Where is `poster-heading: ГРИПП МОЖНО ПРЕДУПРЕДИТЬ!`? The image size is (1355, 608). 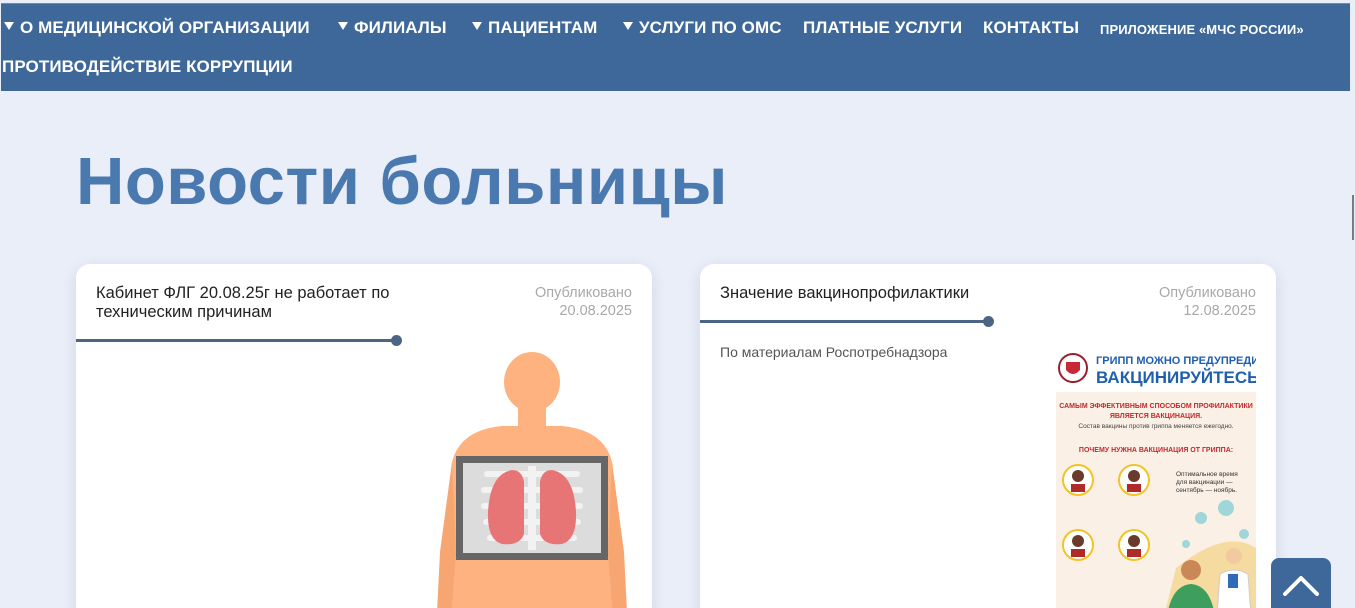
poster-heading: ГРИПП МОЖНО ПРЕДУПРЕДИТЬ! is located at coordinates (1176, 361).